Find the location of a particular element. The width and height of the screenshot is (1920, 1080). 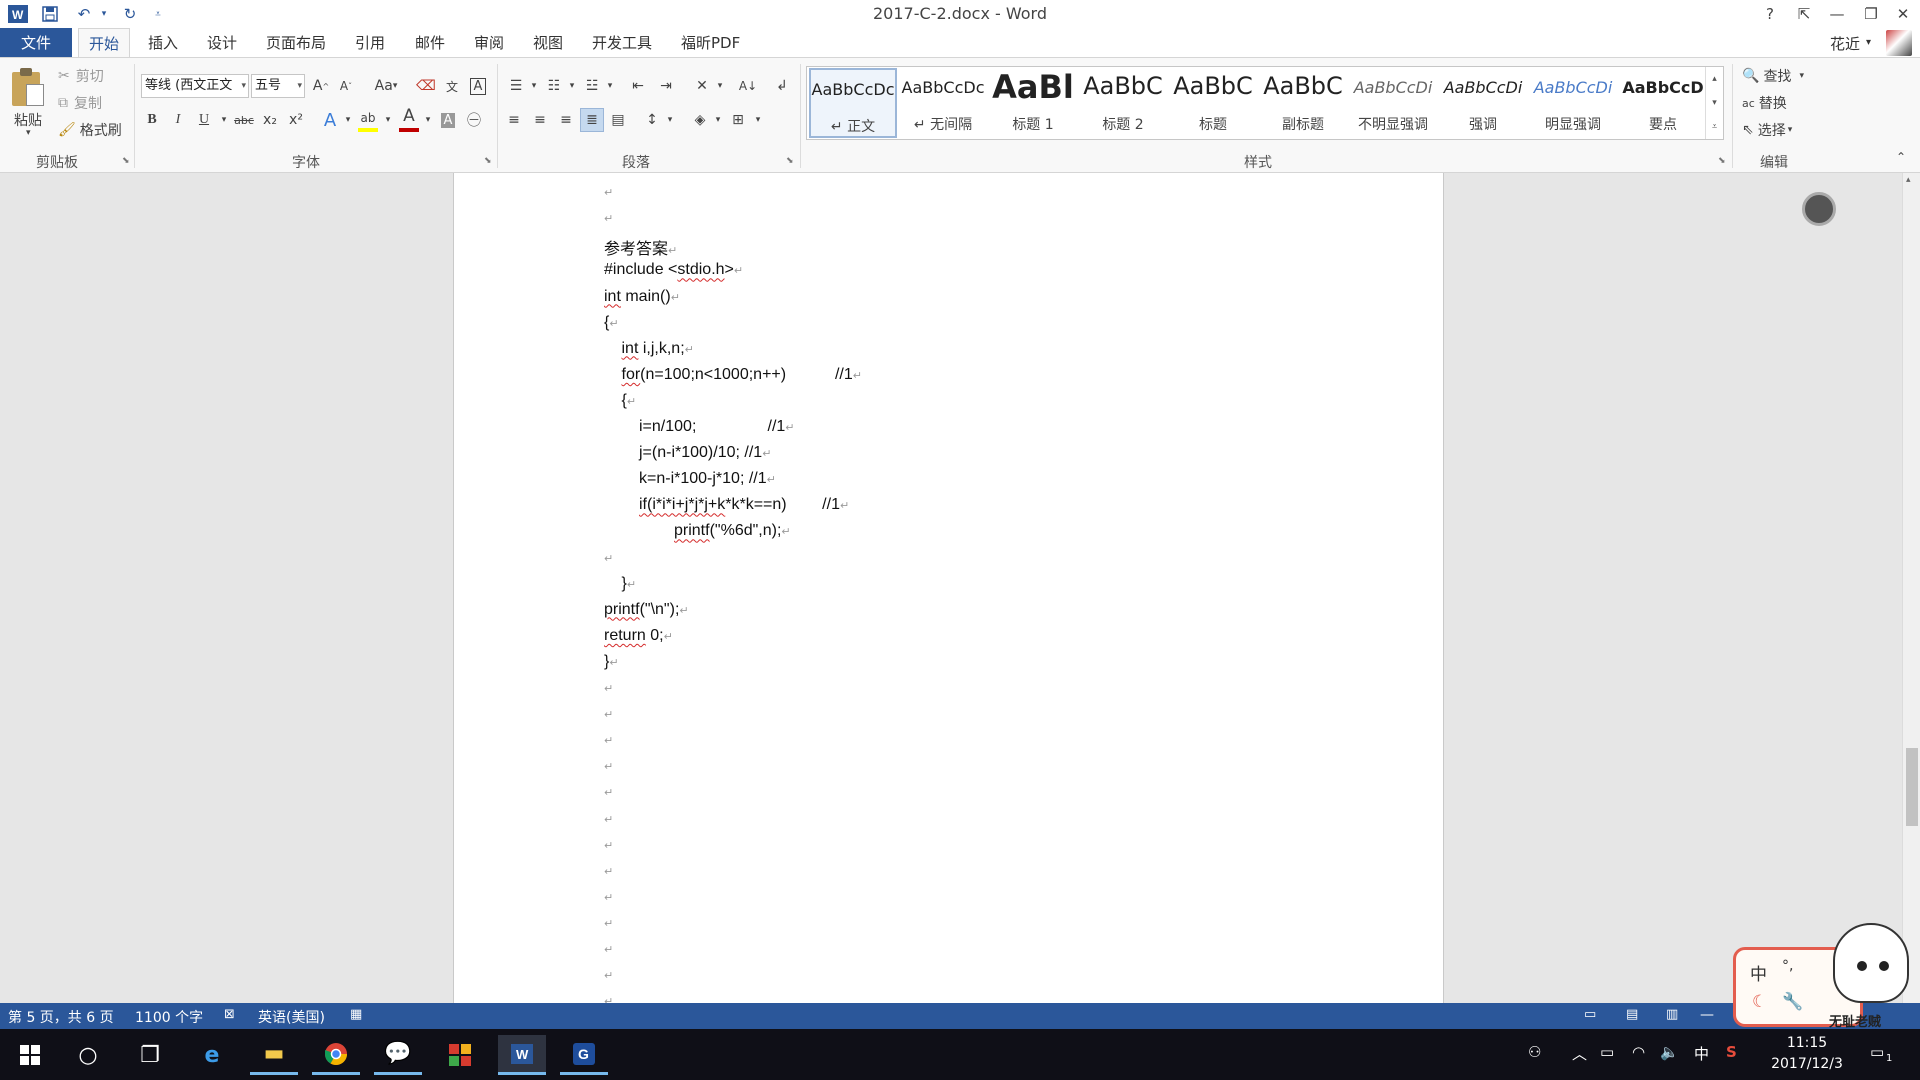

align-center-icon: ≡ is located at coordinates (540, 120).